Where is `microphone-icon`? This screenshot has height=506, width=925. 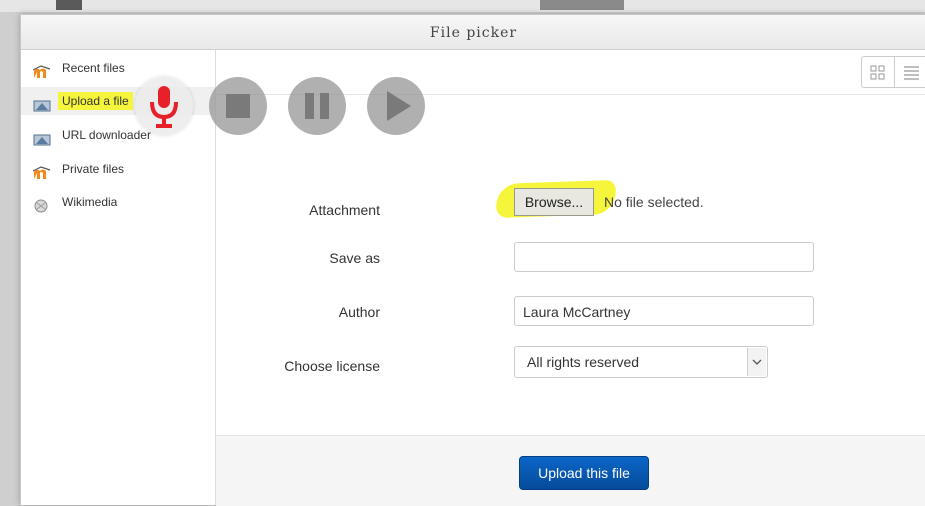
microphone-icon is located at coordinates (164, 107).